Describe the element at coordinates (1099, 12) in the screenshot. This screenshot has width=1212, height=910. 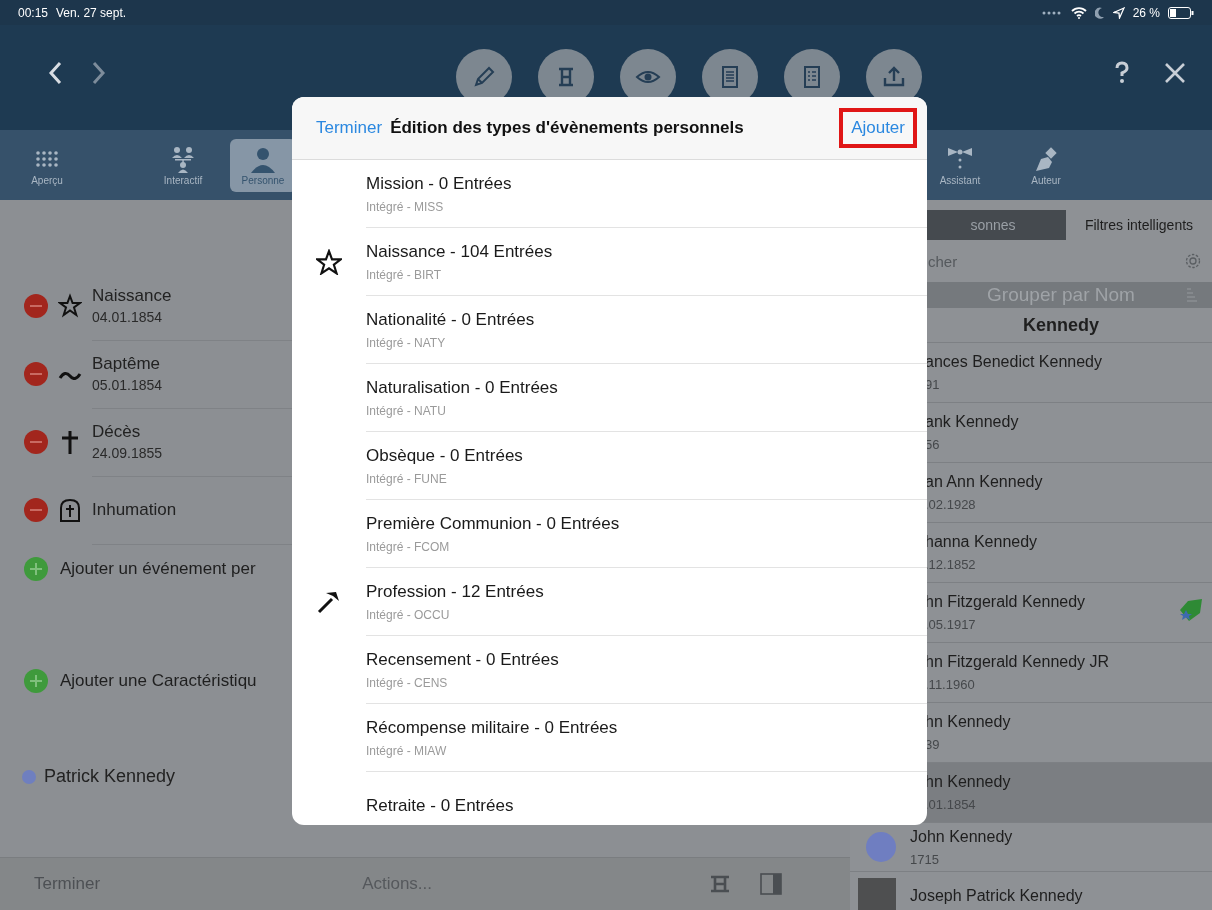
I see `moon-icon` at that location.